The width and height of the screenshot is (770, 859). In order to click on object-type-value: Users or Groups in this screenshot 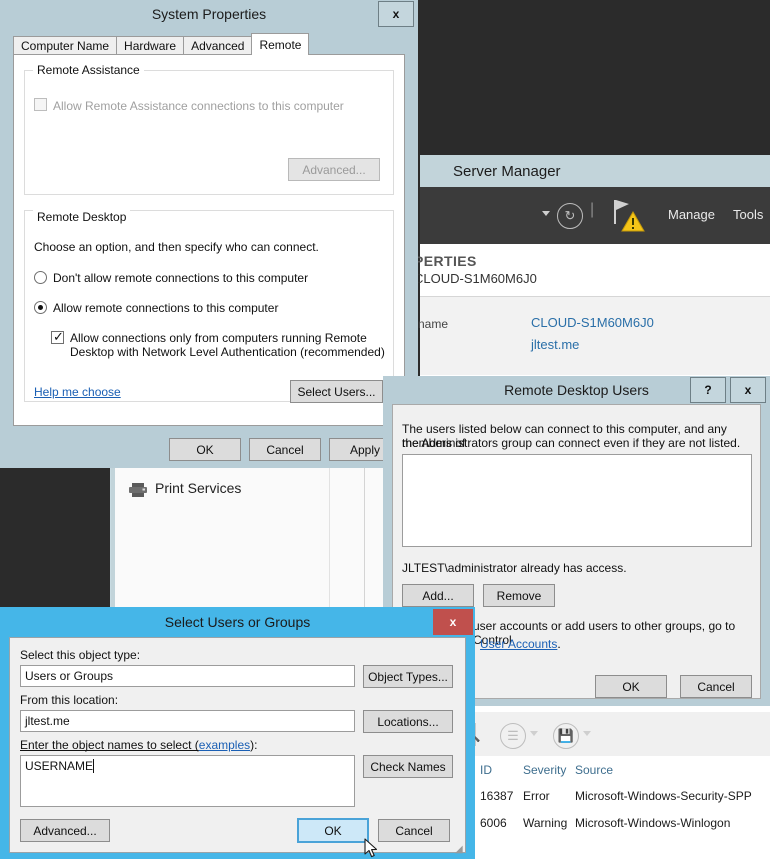, I will do `click(187, 676)`.